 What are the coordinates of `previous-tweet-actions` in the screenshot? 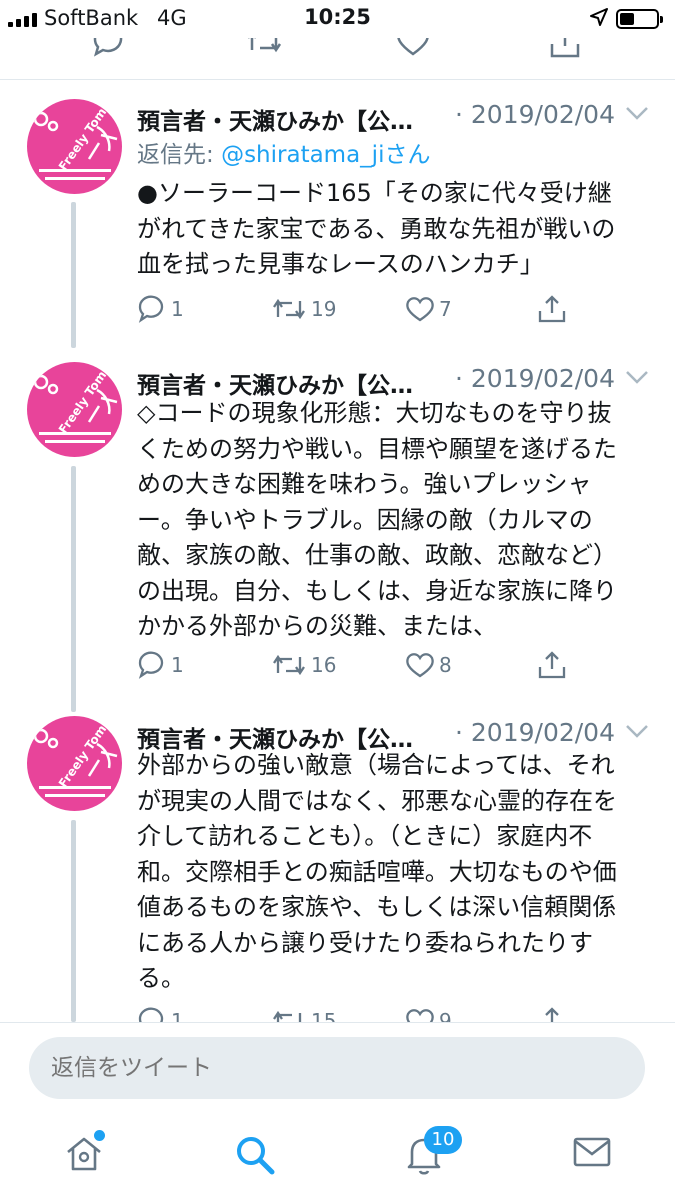 It's located at (337, 59).